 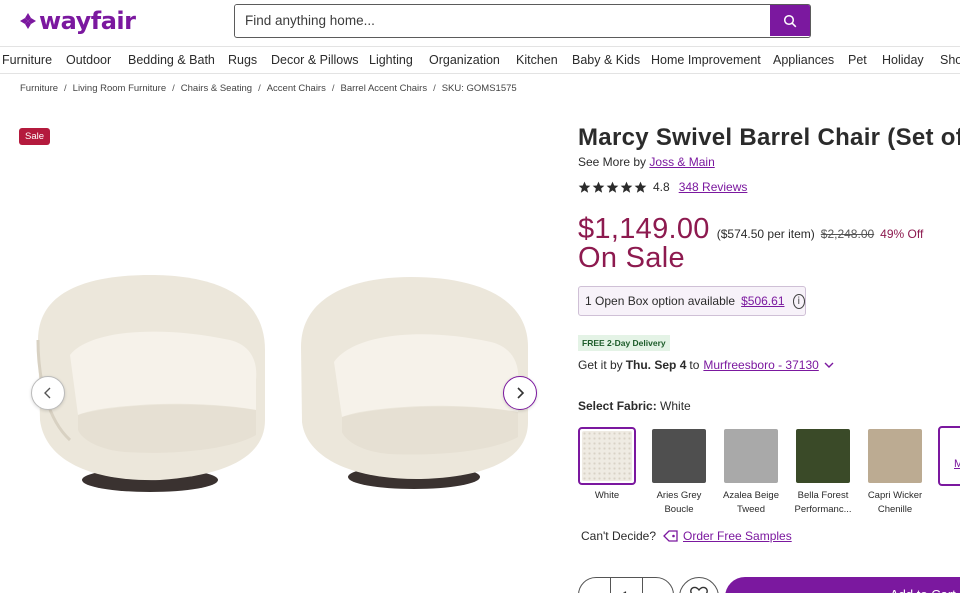 I want to click on brand-link: Joss & Main, so click(x=681, y=162).